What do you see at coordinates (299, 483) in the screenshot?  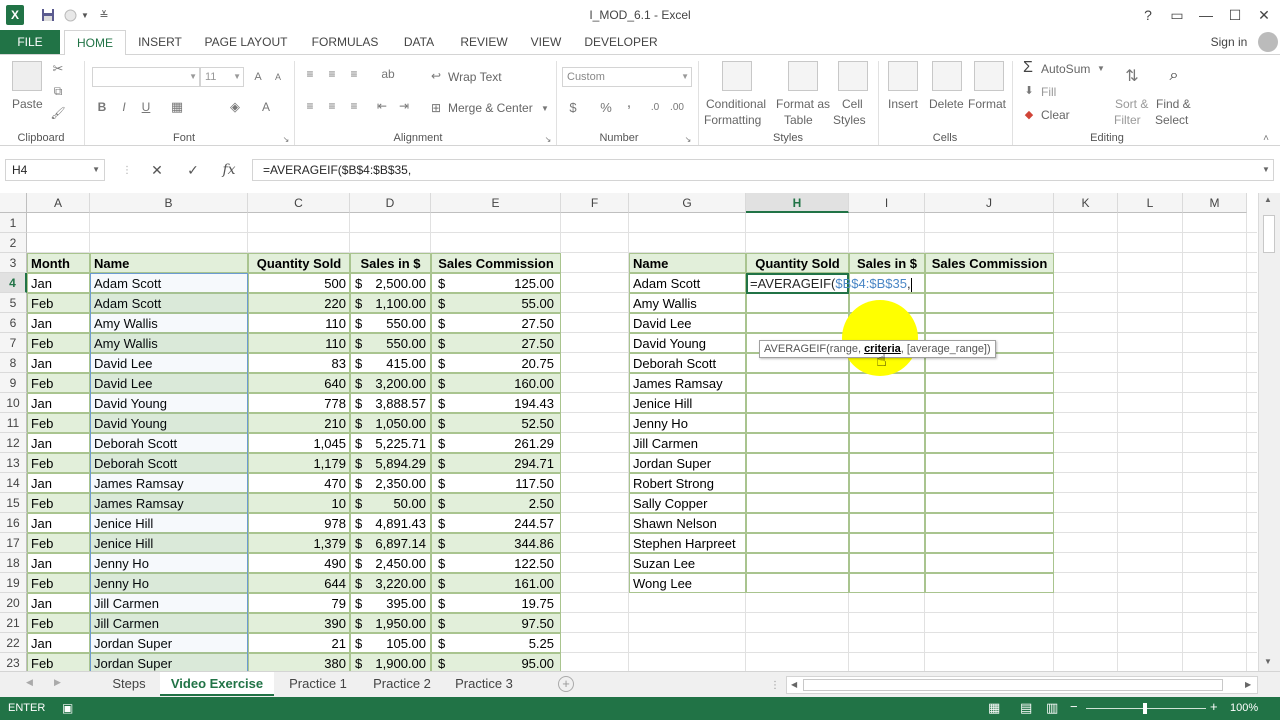 I see `table-row-quantity: 470` at bounding box center [299, 483].